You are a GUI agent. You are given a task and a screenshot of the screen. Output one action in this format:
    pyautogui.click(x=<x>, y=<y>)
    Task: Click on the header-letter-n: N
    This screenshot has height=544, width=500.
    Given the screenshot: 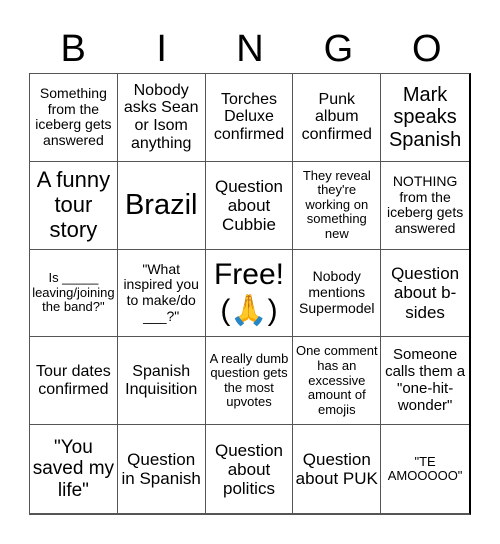 What is the action you would take?
    pyautogui.click(x=250, y=49)
    